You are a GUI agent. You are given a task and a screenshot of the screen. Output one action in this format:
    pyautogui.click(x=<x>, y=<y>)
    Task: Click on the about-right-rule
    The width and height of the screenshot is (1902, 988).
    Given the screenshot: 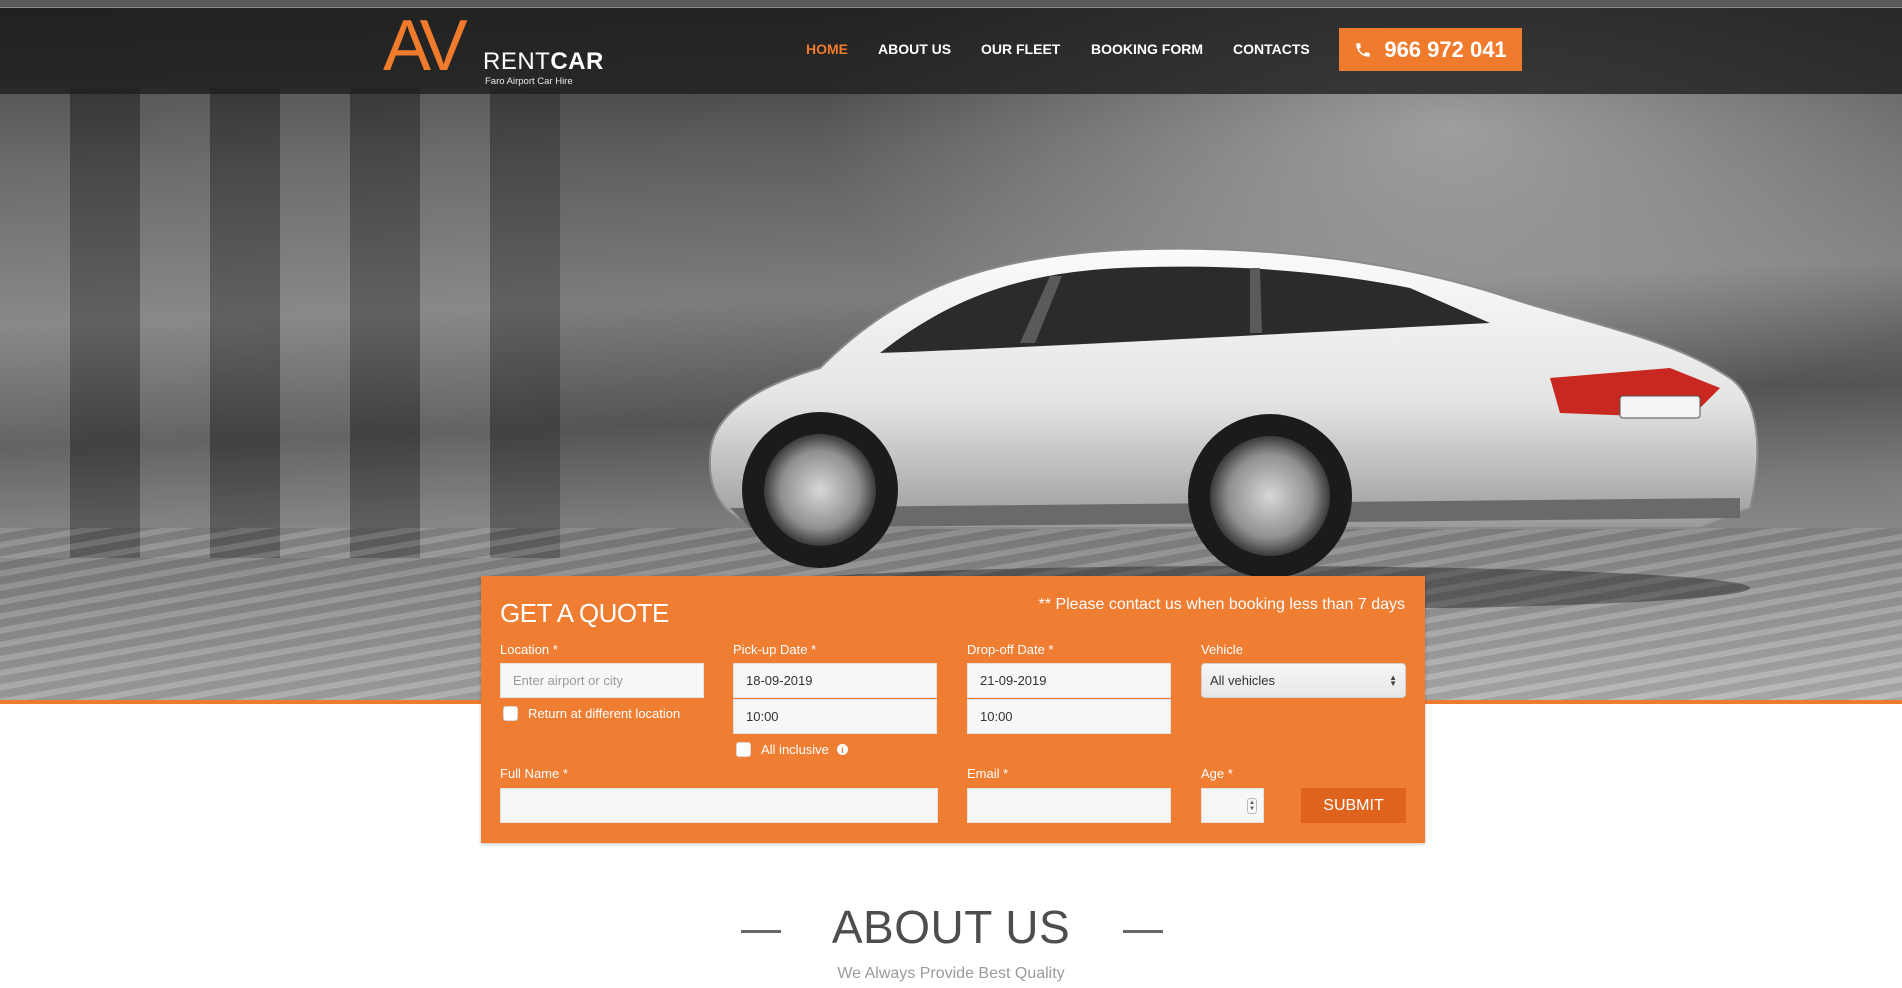 What is the action you would take?
    pyautogui.click(x=1143, y=931)
    